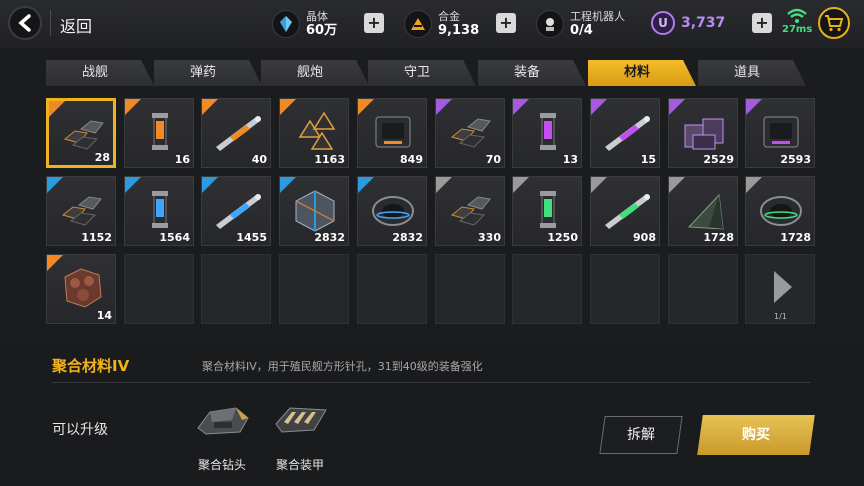 The height and width of the screenshot is (486, 864). I want to click on buy-label: 购买, so click(756, 435).